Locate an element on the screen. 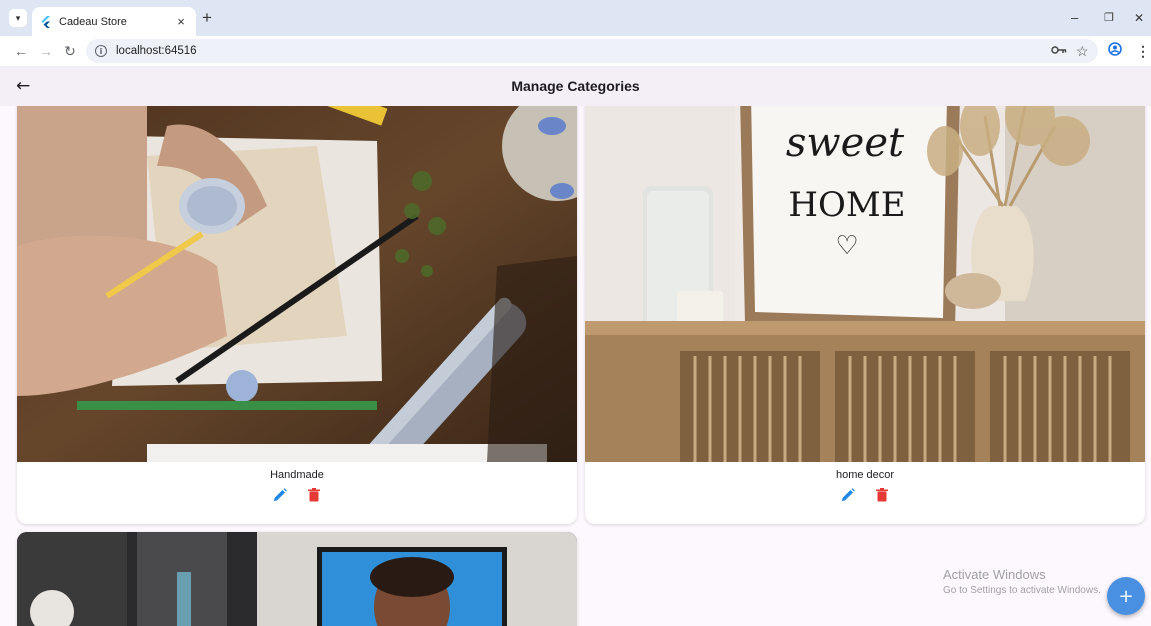 The height and width of the screenshot is (626, 1151). decor-script-sweet: sweet is located at coordinates (845, 143).